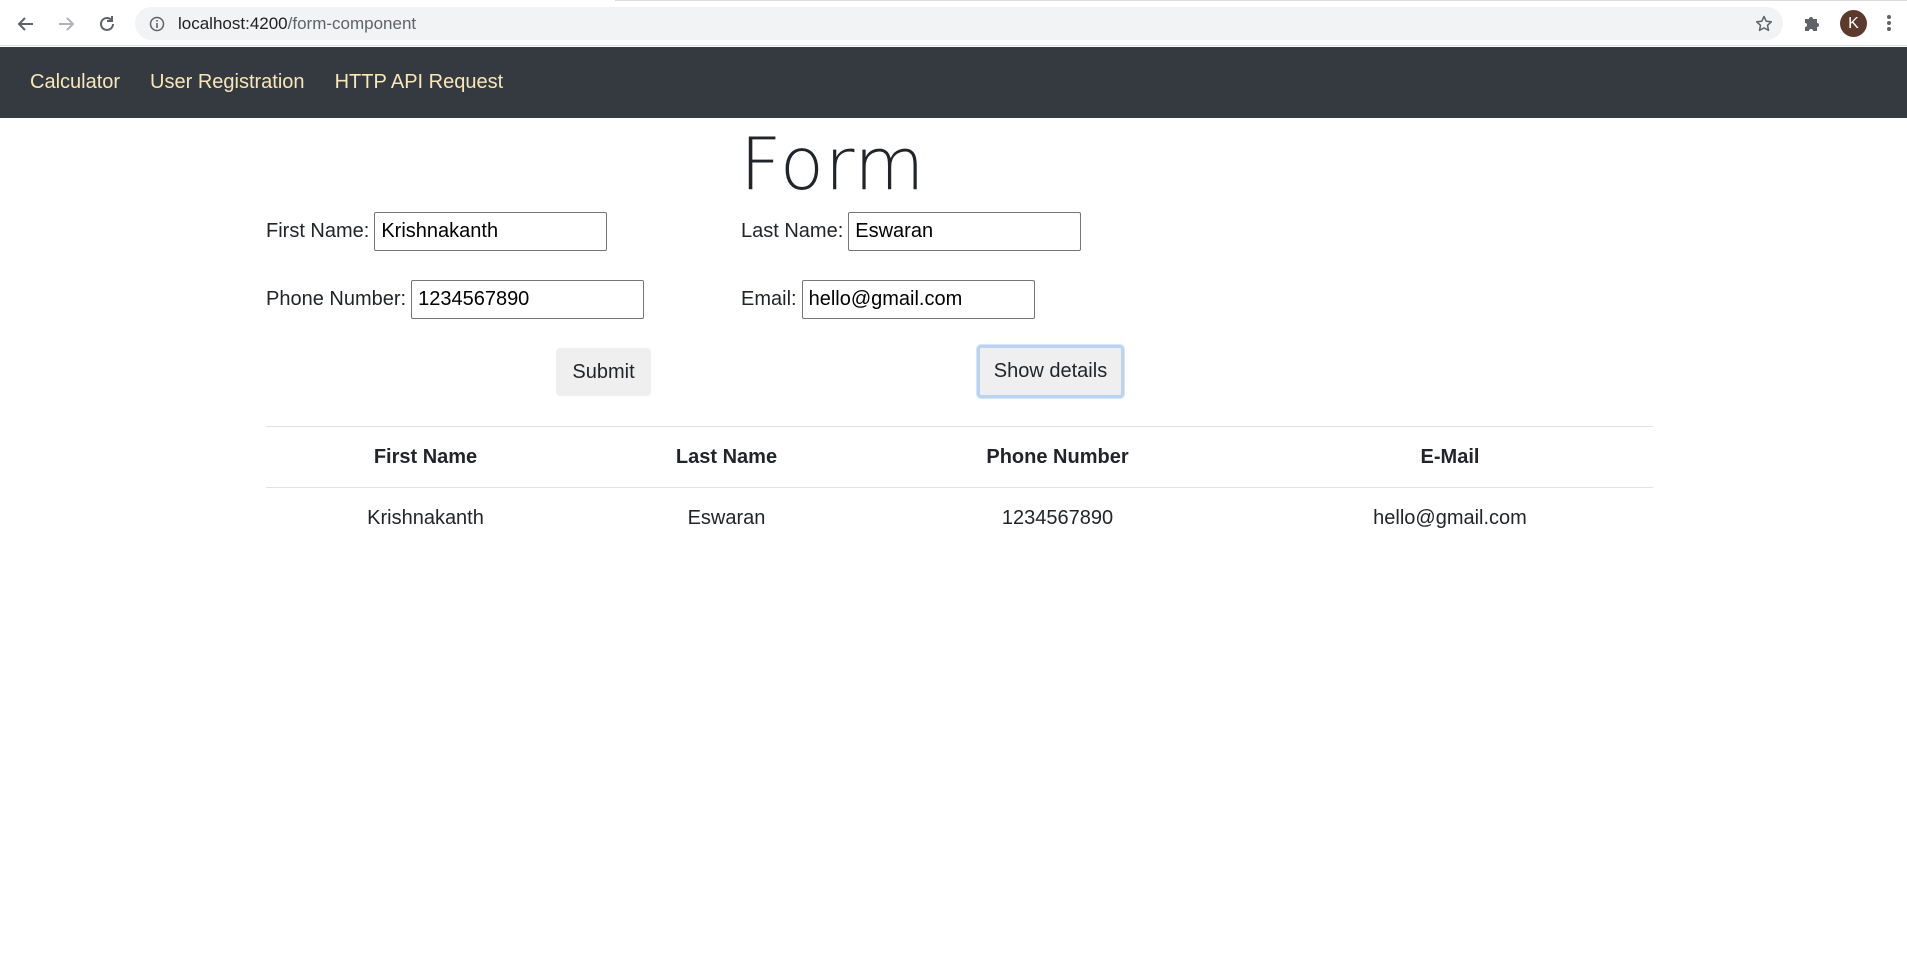 The image size is (1907, 979). I want to click on kebab-menu-icon, so click(1889, 23).